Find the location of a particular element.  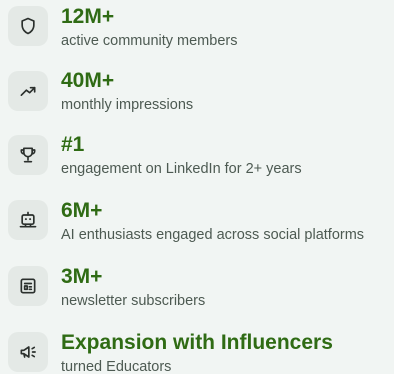

stat-value: 3M+ is located at coordinates (82, 276).